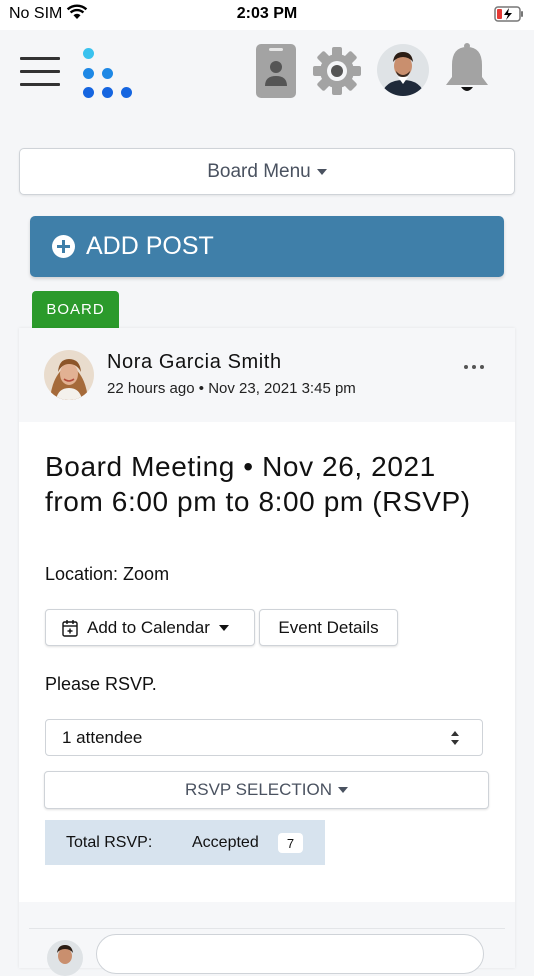 The width and height of the screenshot is (534, 976). I want to click on rsvp-summary: Total RSVP: Accepted 7, so click(185, 842).